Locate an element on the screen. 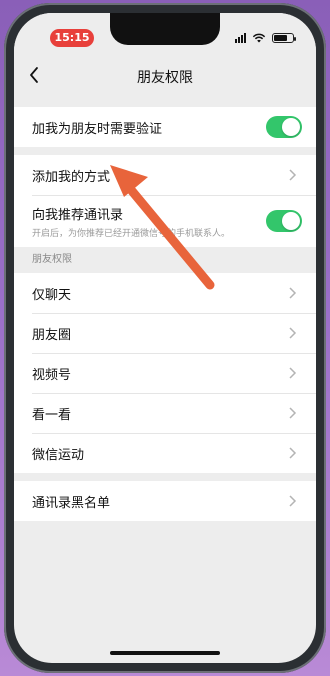 The image size is (330, 676). system-icons is located at coordinates (265, 38).